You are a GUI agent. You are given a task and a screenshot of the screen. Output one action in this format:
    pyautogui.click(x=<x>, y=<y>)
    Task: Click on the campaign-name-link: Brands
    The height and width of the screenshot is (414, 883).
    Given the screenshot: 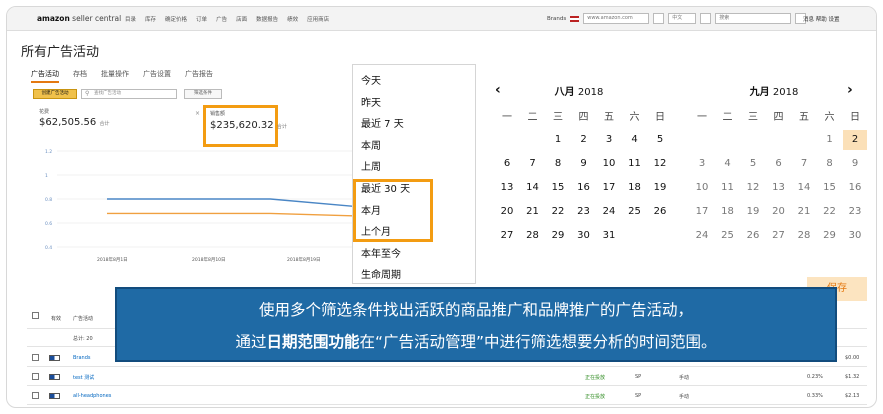 What is the action you would take?
    pyautogui.click(x=82, y=358)
    